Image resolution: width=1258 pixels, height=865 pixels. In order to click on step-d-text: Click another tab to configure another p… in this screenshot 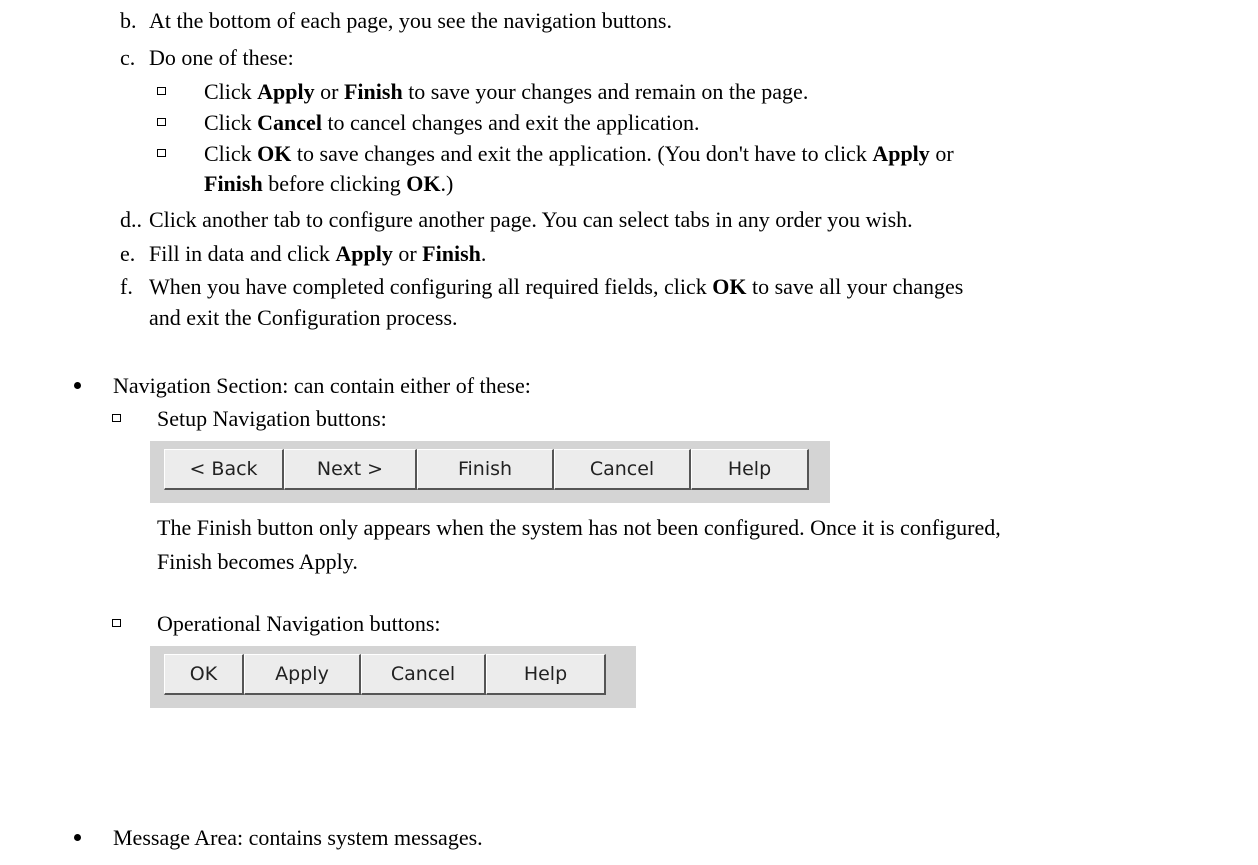, I will do `click(531, 219)`.